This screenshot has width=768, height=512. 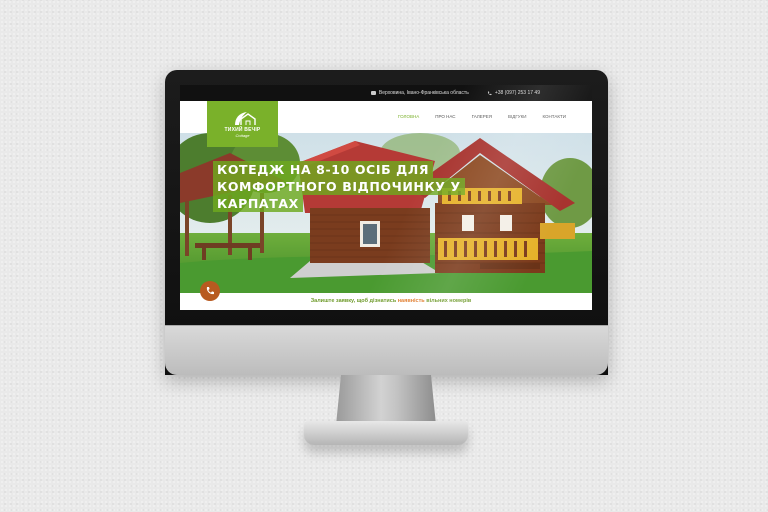 I want to click on hero-title-line1: КОТЕДЖ НА 8-10 ОСІБ ДЛЯ, so click(x=323, y=169).